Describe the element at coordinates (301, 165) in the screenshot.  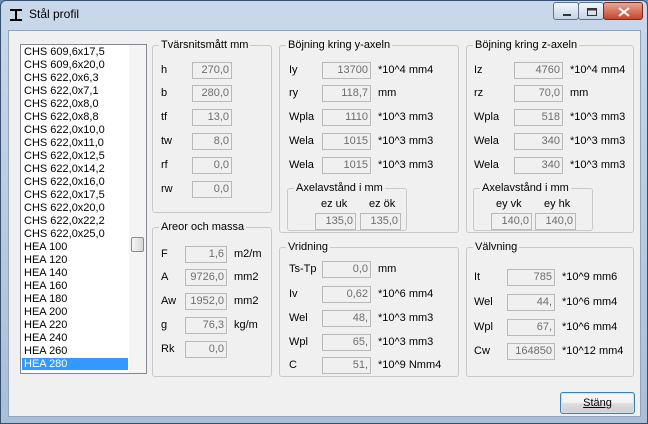
I see `wela-y2-label: Wela` at that location.